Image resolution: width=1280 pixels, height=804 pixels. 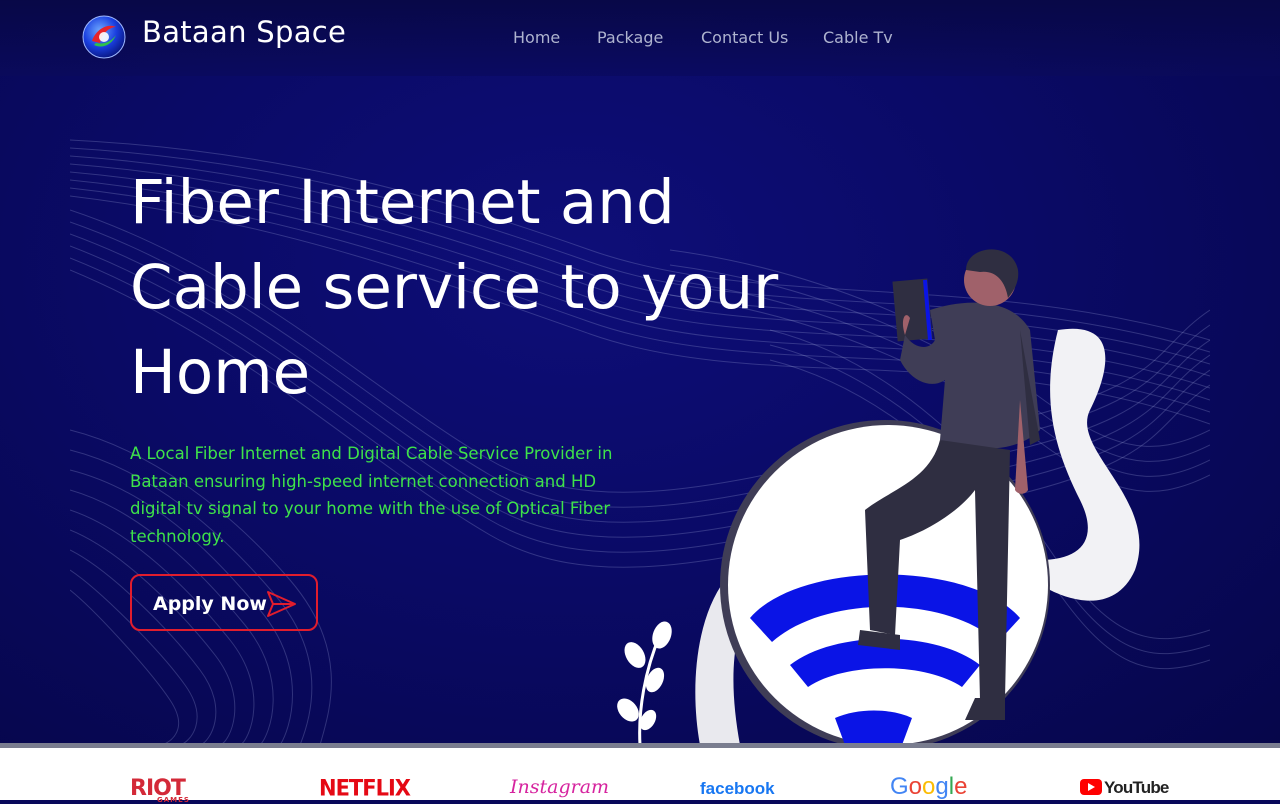 What do you see at coordinates (1091, 787) in the screenshot?
I see `youtube-play-icon` at bounding box center [1091, 787].